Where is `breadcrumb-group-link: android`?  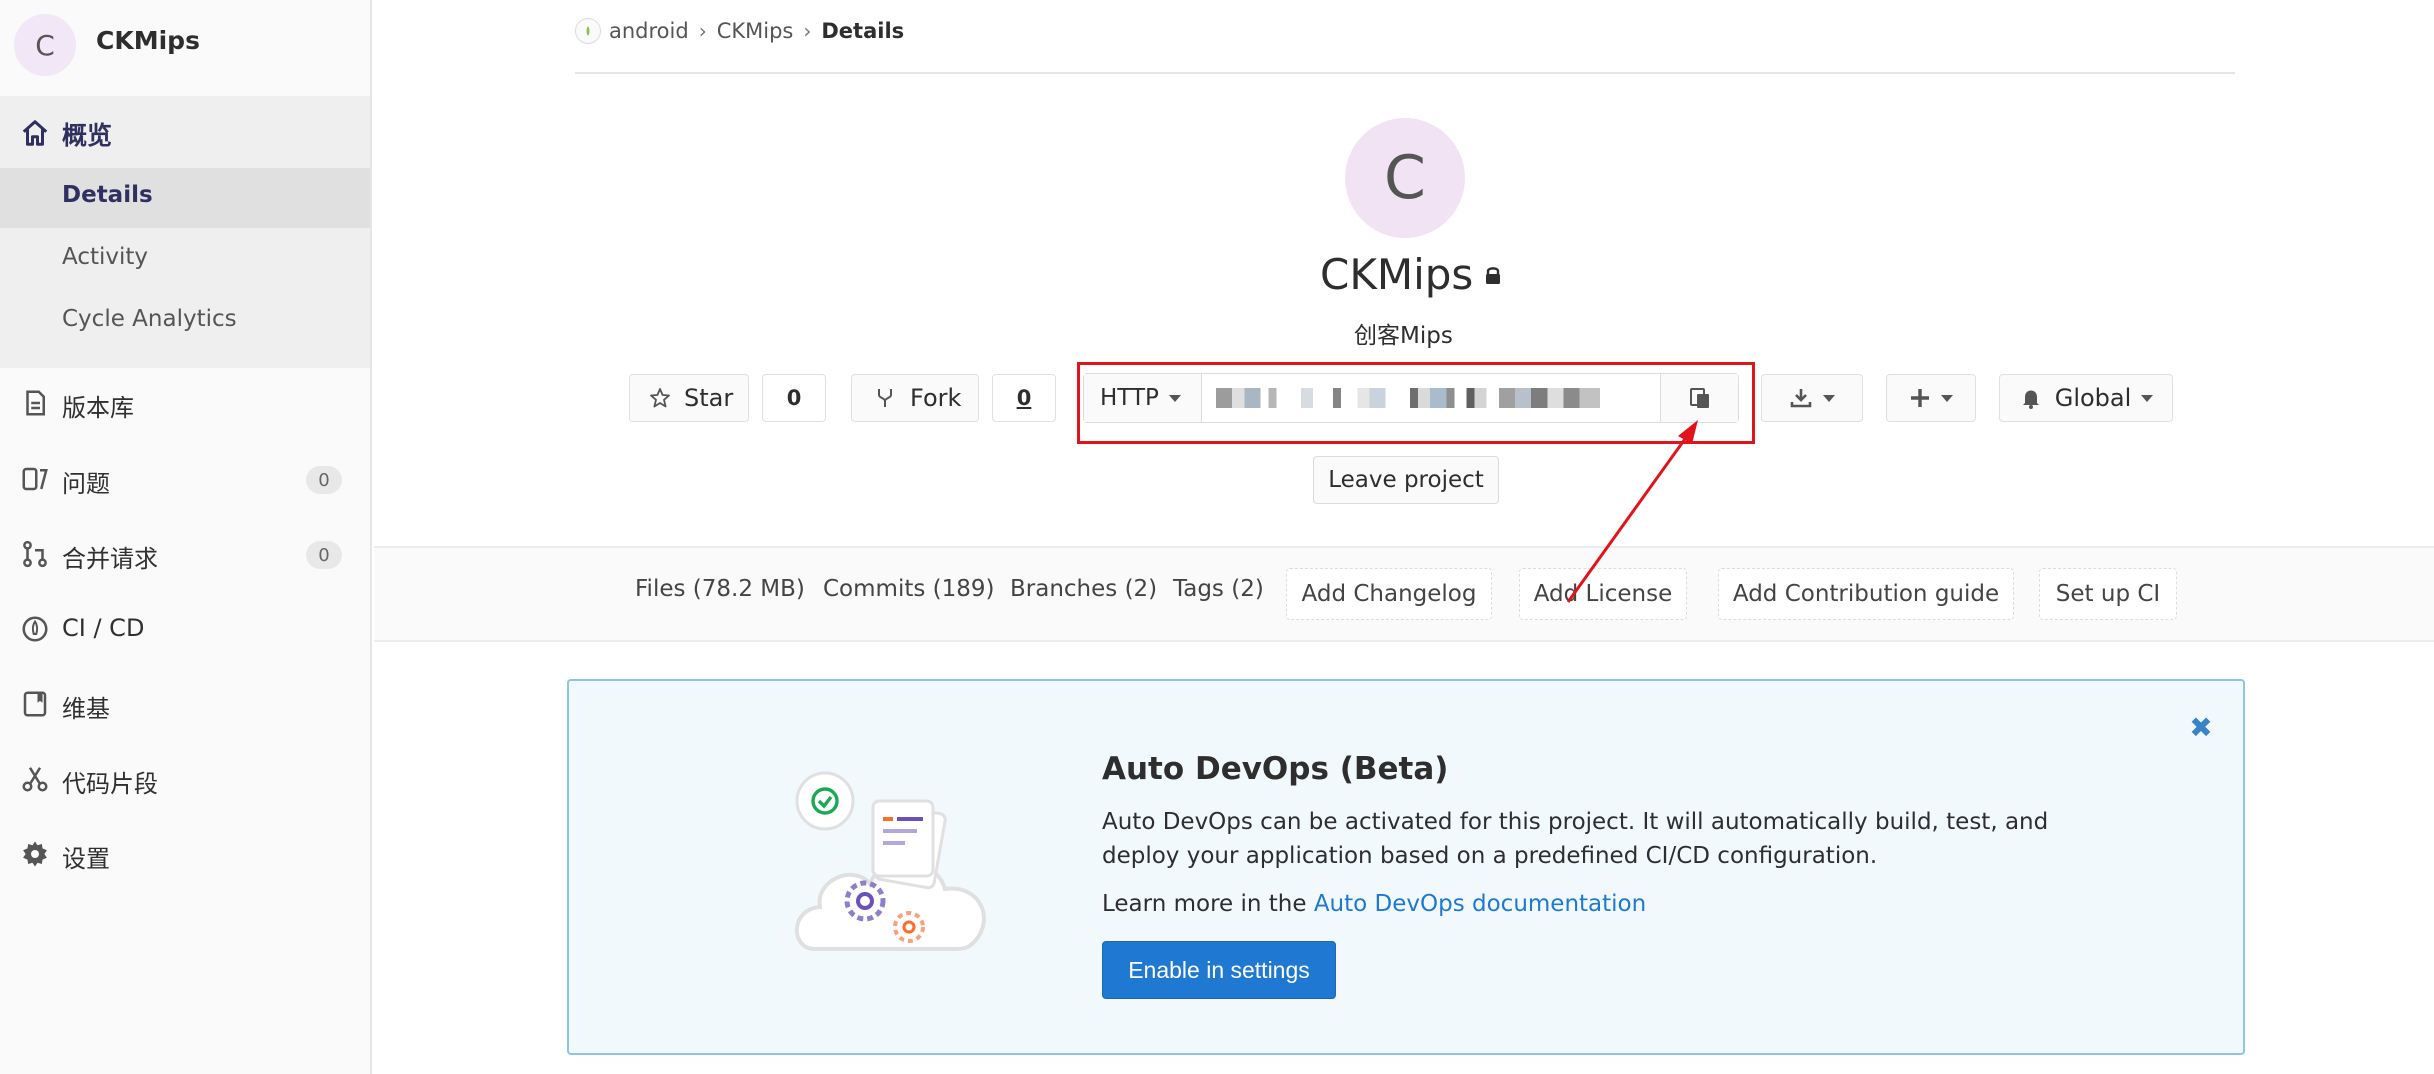 breadcrumb-group-link: android is located at coordinates (649, 31).